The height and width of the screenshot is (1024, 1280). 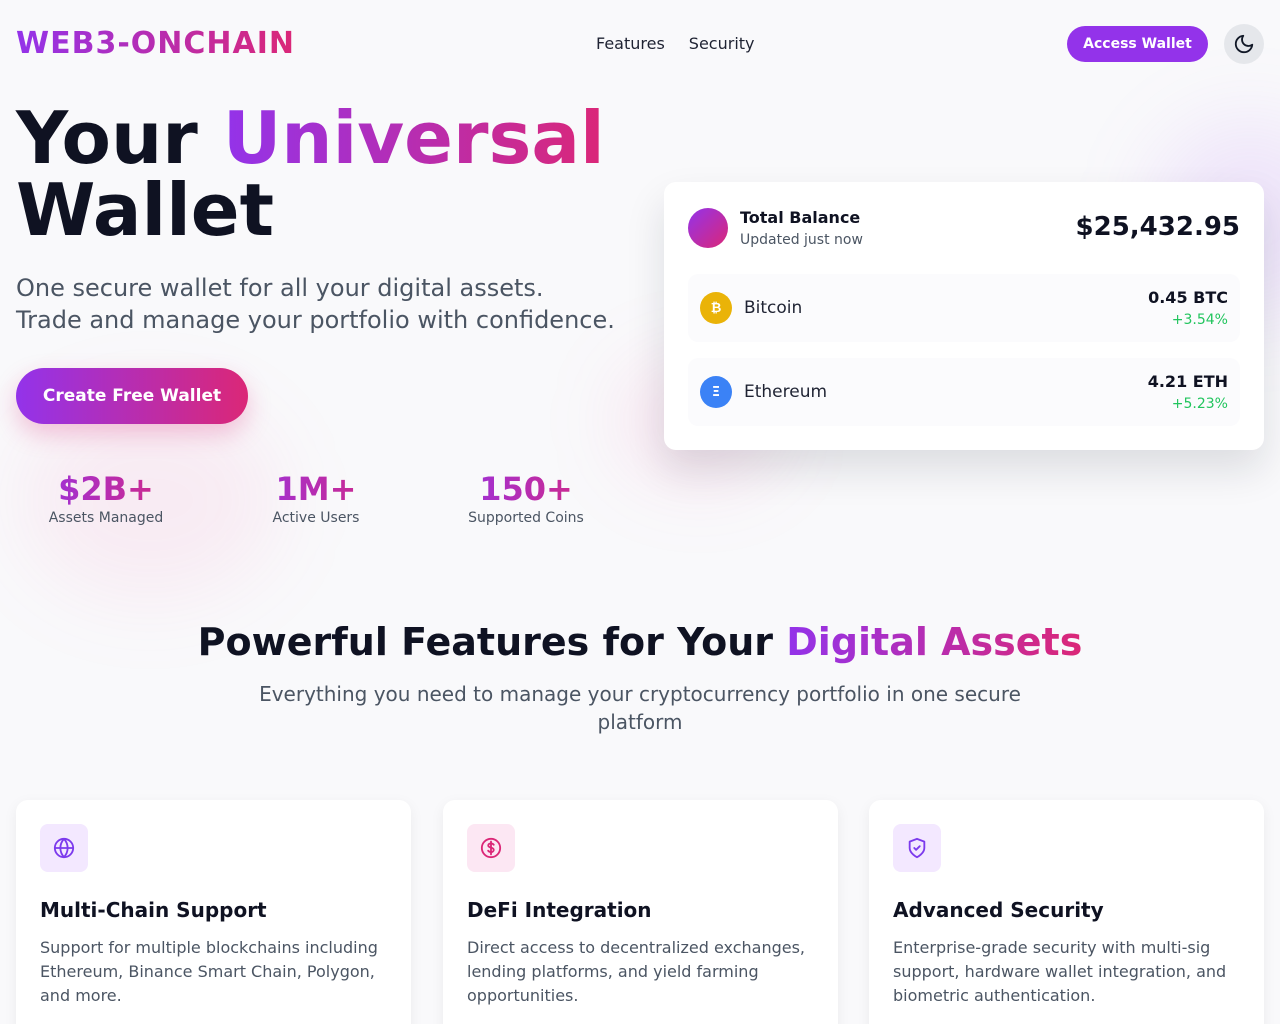 I want to click on nav-link-features: Features, so click(x=630, y=43).